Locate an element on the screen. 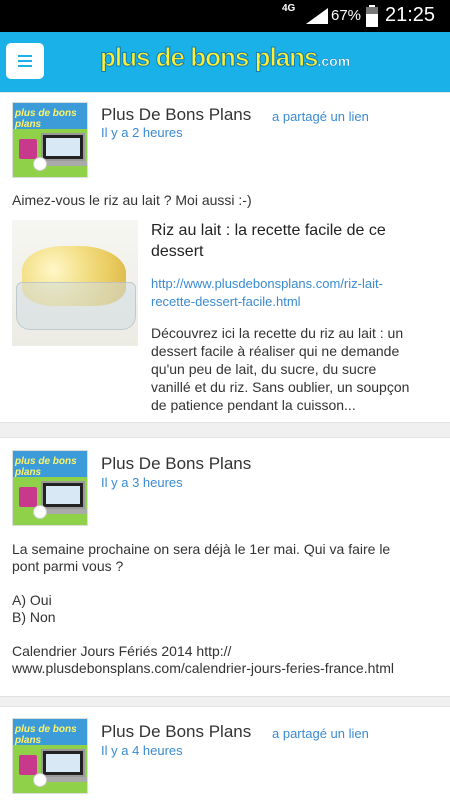 The height and width of the screenshot is (800, 450). battery-icon is located at coordinates (372, 16).